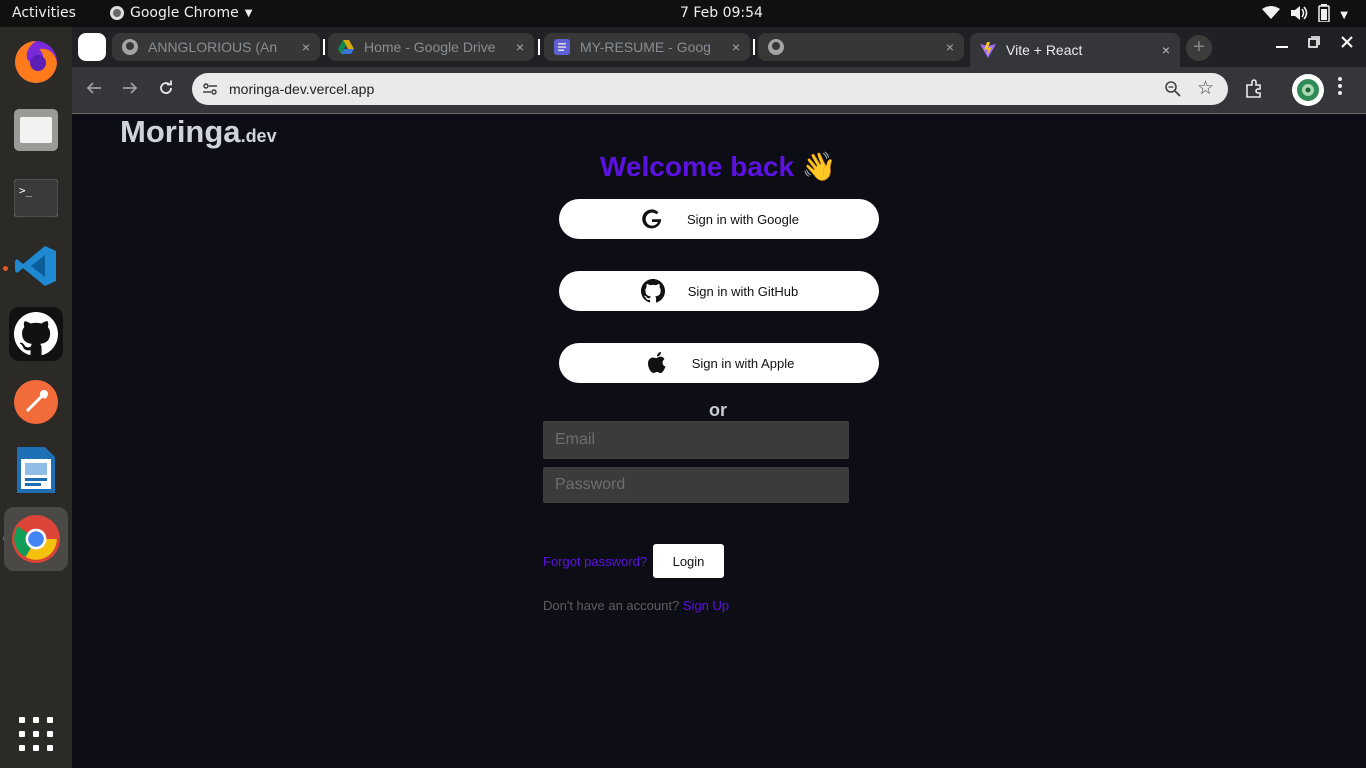 Image resolution: width=1366 pixels, height=768 pixels. I want to click on welcome-heading: Welcome back 👋, so click(718, 166).